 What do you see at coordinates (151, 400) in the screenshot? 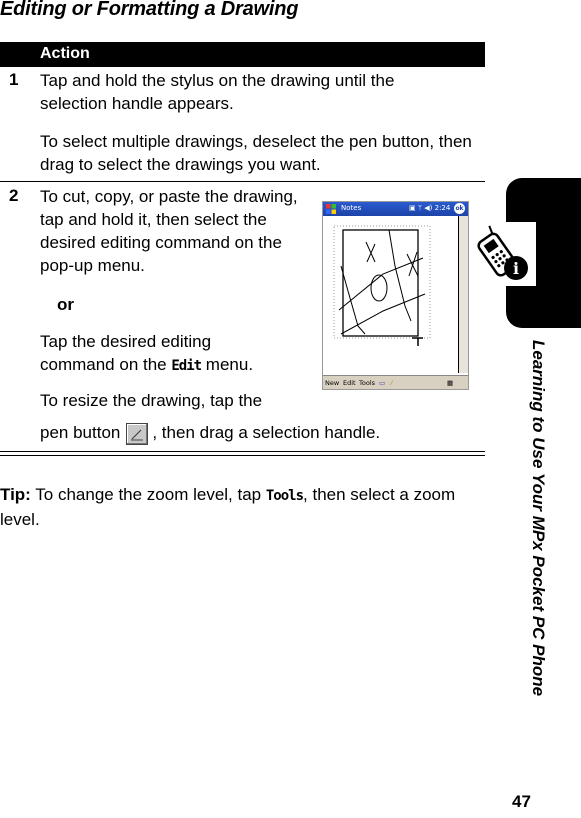
I see `resize-text-line1: To resize the drawing, tap the` at bounding box center [151, 400].